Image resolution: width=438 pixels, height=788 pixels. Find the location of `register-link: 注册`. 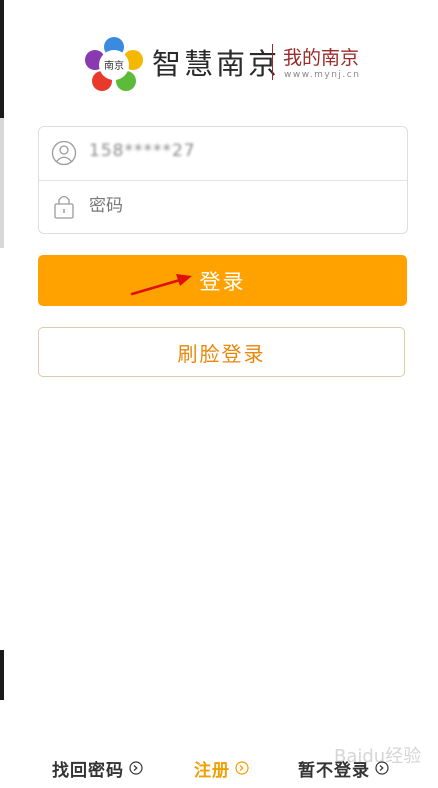

register-link: 注册 is located at coordinates (221, 768).